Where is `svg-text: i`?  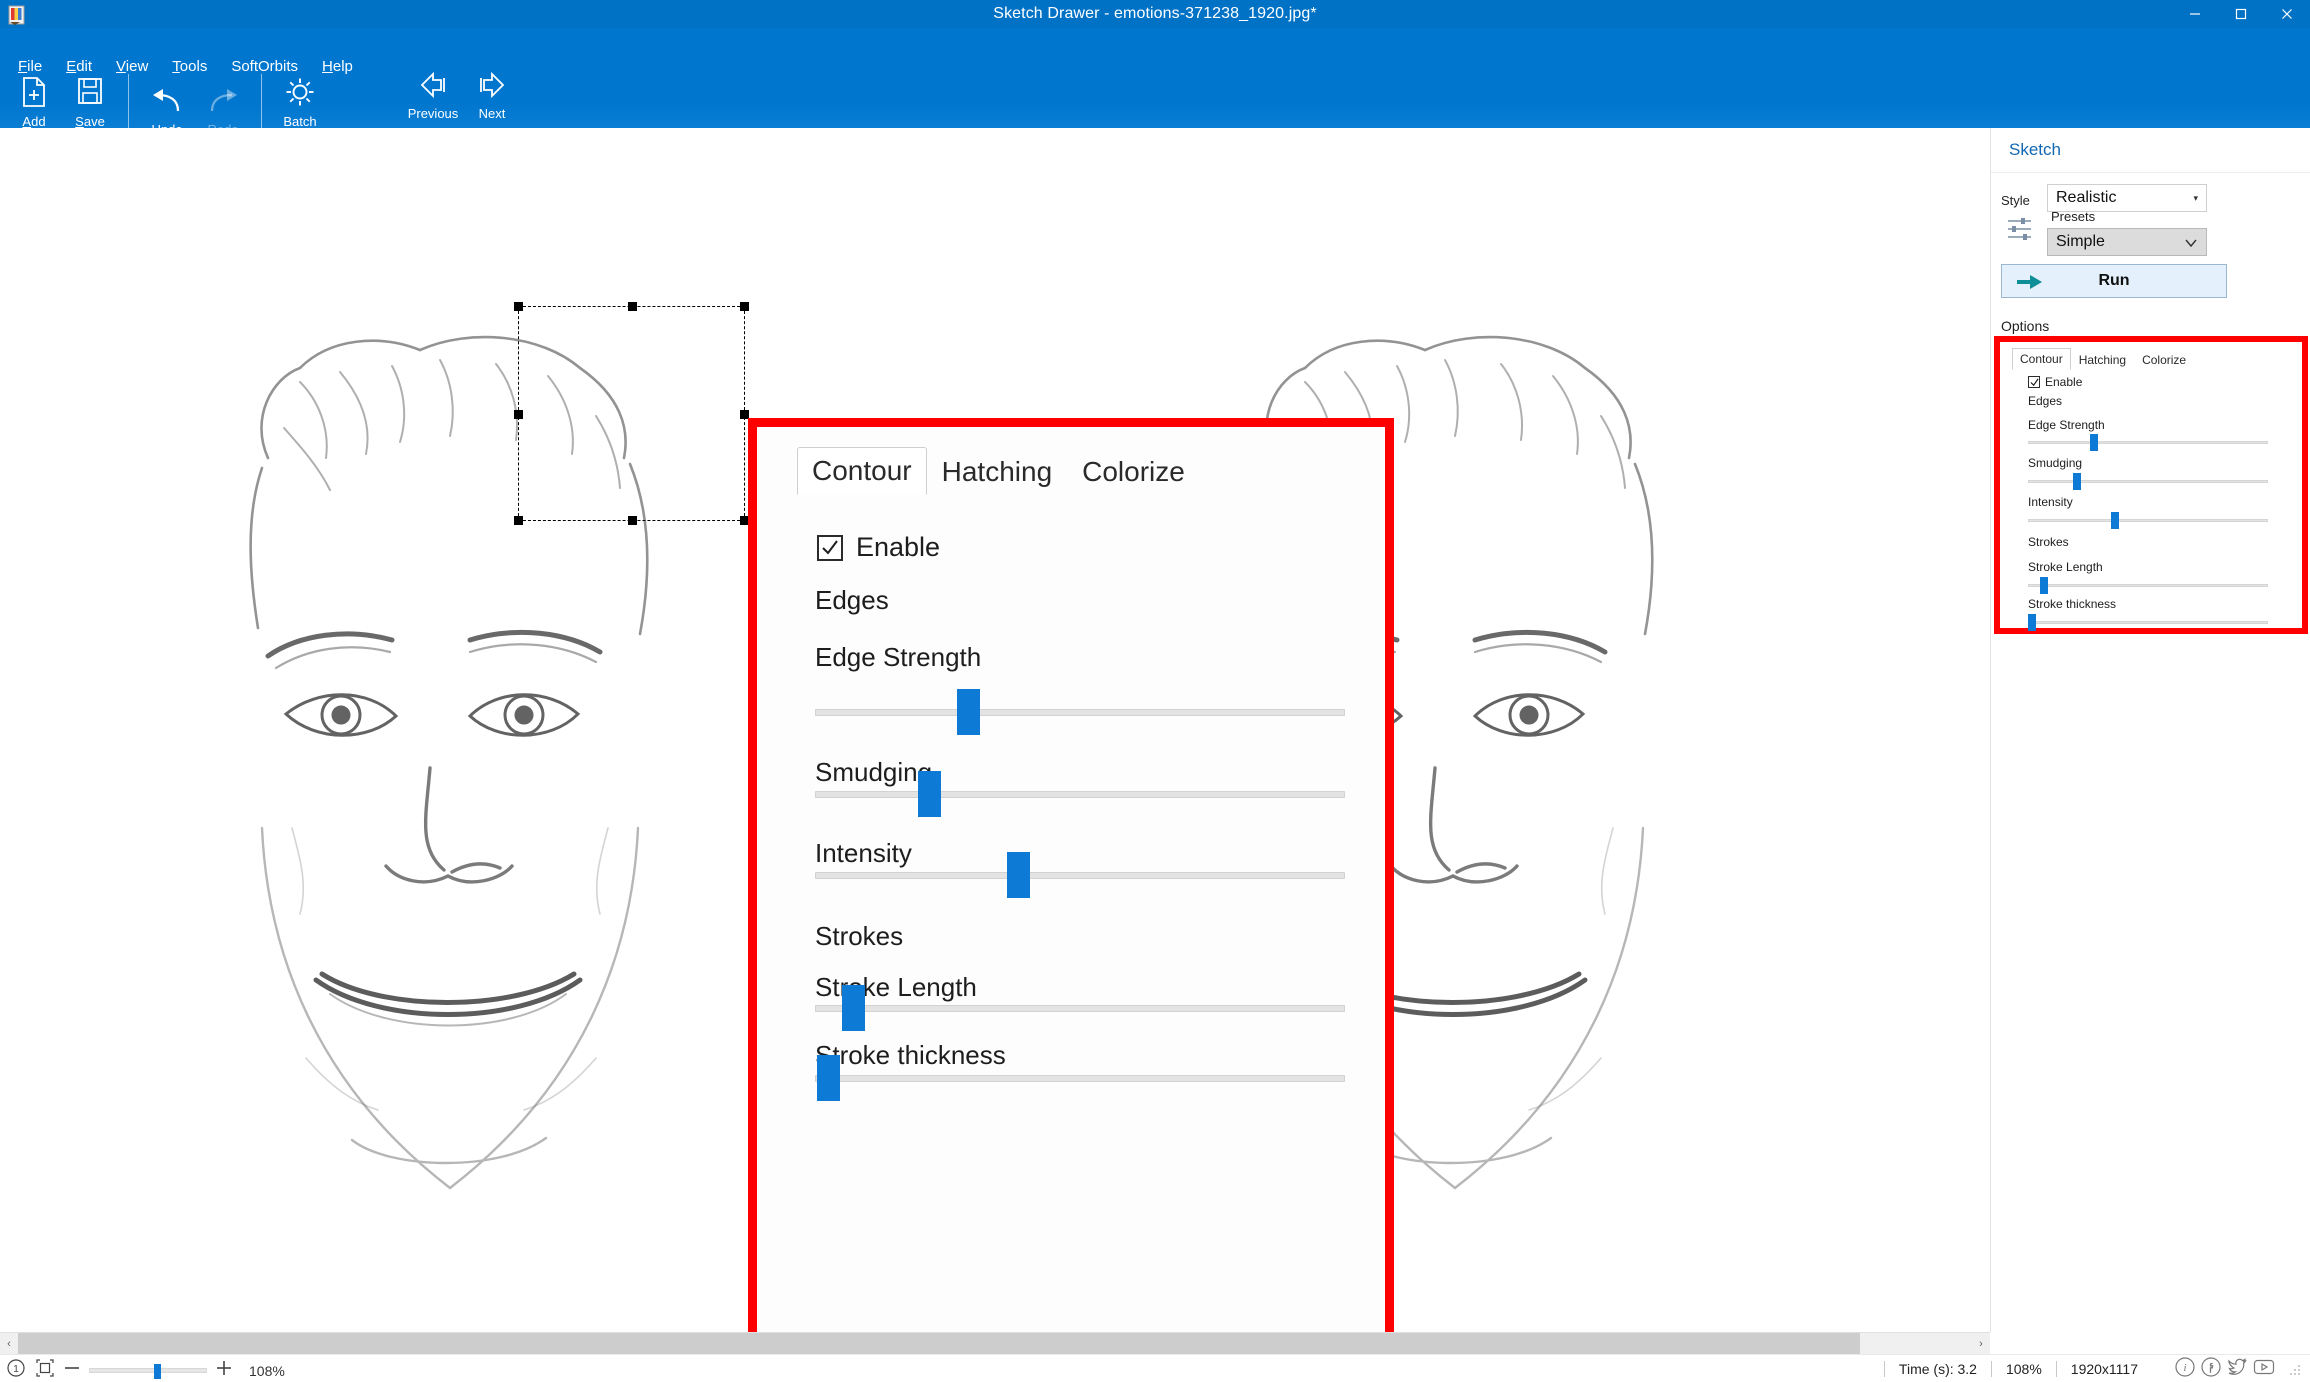 svg-text: i is located at coordinates (2184, 1368).